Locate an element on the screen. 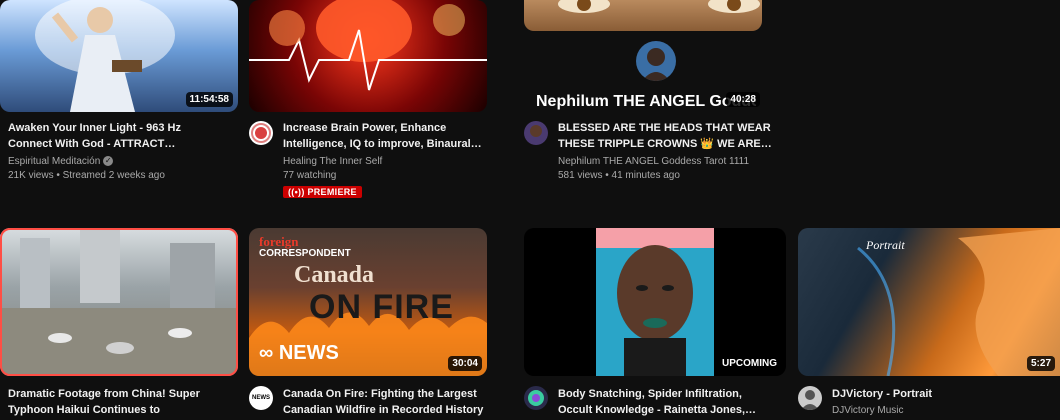 This screenshot has width=1060, height=420. video-duration: 40:28 is located at coordinates (743, 99).